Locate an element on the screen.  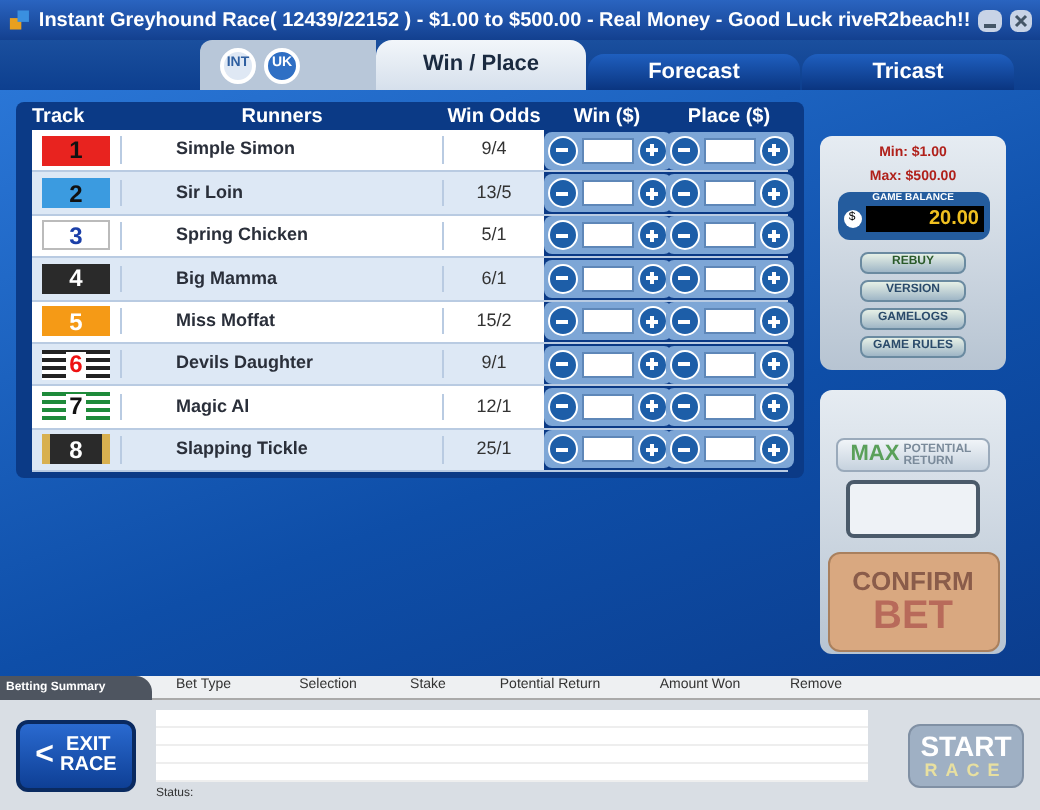
close-button is located at coordinates (1020, 20).